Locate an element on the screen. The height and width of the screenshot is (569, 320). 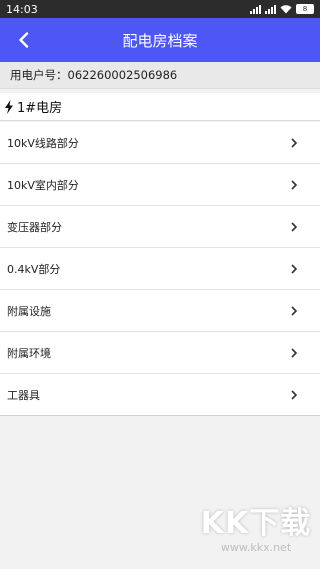
watermark-url: www.kkx.net is located at coordinates (256, 547).